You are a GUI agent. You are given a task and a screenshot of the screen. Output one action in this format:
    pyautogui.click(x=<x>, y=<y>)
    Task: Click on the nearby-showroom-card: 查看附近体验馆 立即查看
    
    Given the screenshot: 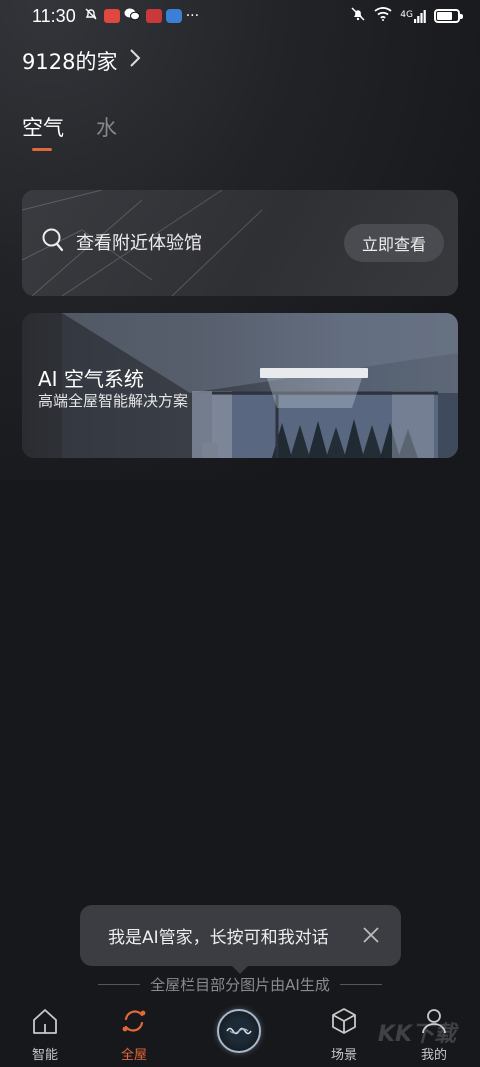 What is the action you would take?
    pyautogui.click(x=240, y=243)
    